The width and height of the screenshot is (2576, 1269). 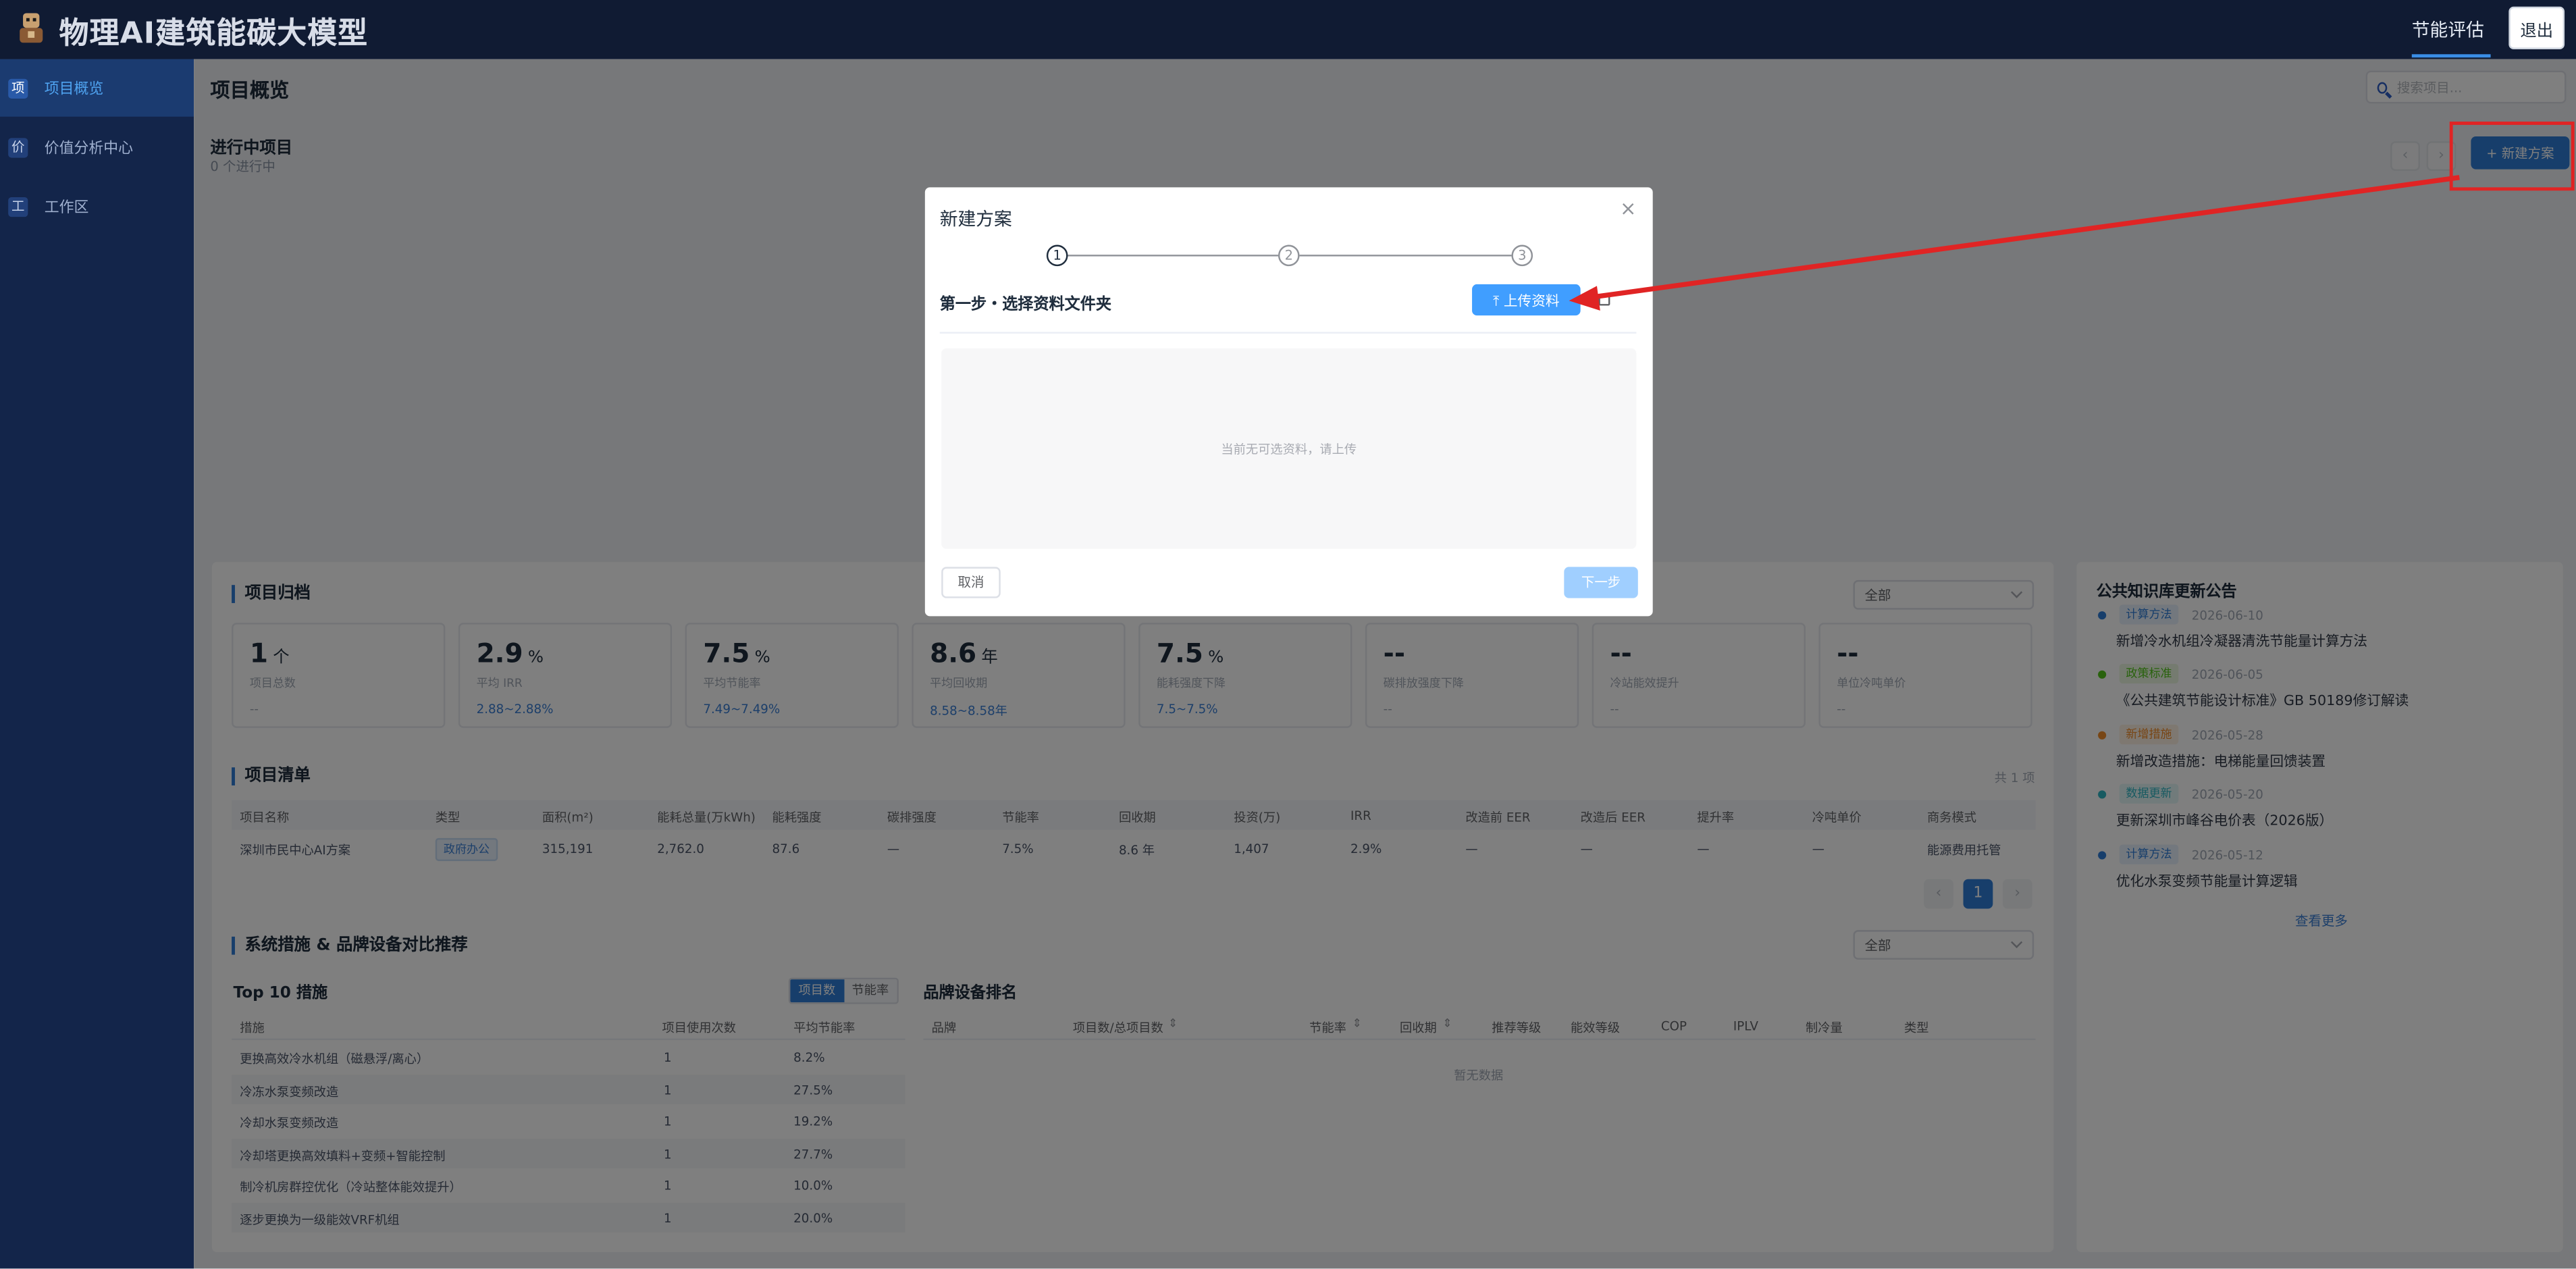 What do you see at coordinates (2536, 28) in the screenshot?
I see `logout-button: 退出` at bounding box center [2536, 28].